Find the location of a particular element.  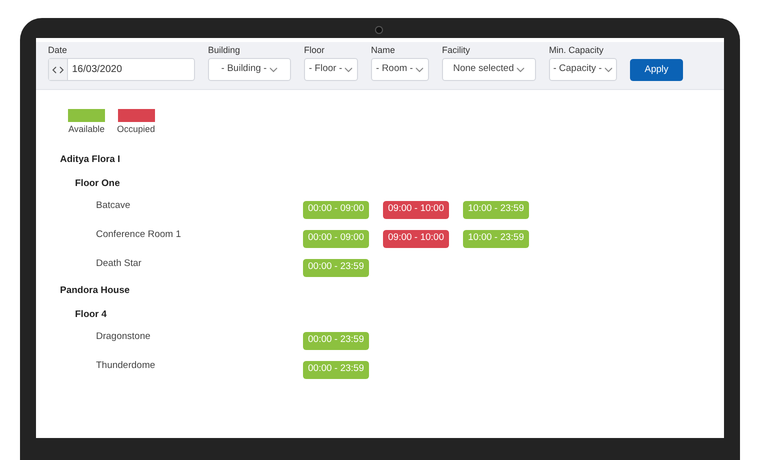

building-name: Pandora House is located at coordinates (95, 291).